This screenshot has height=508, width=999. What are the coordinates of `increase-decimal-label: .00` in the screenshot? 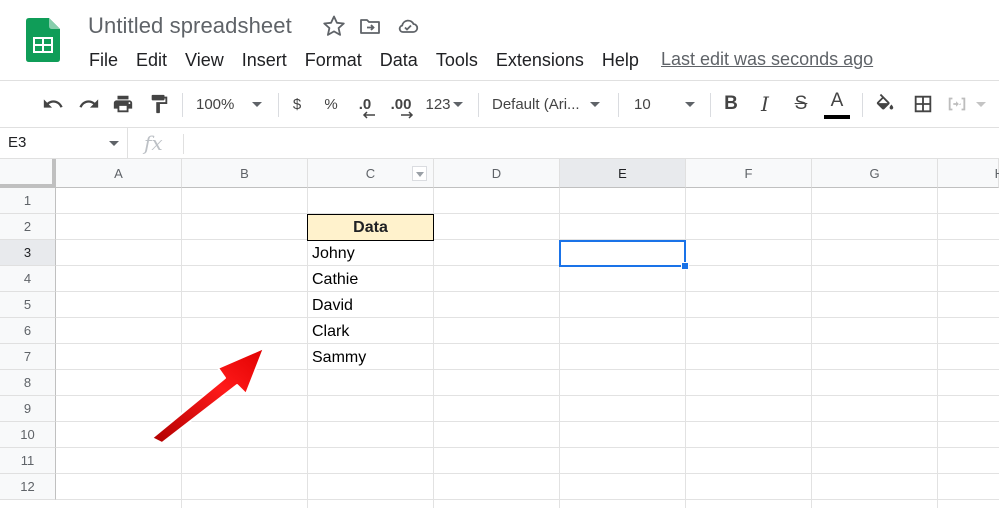 It's located at (401, 104).